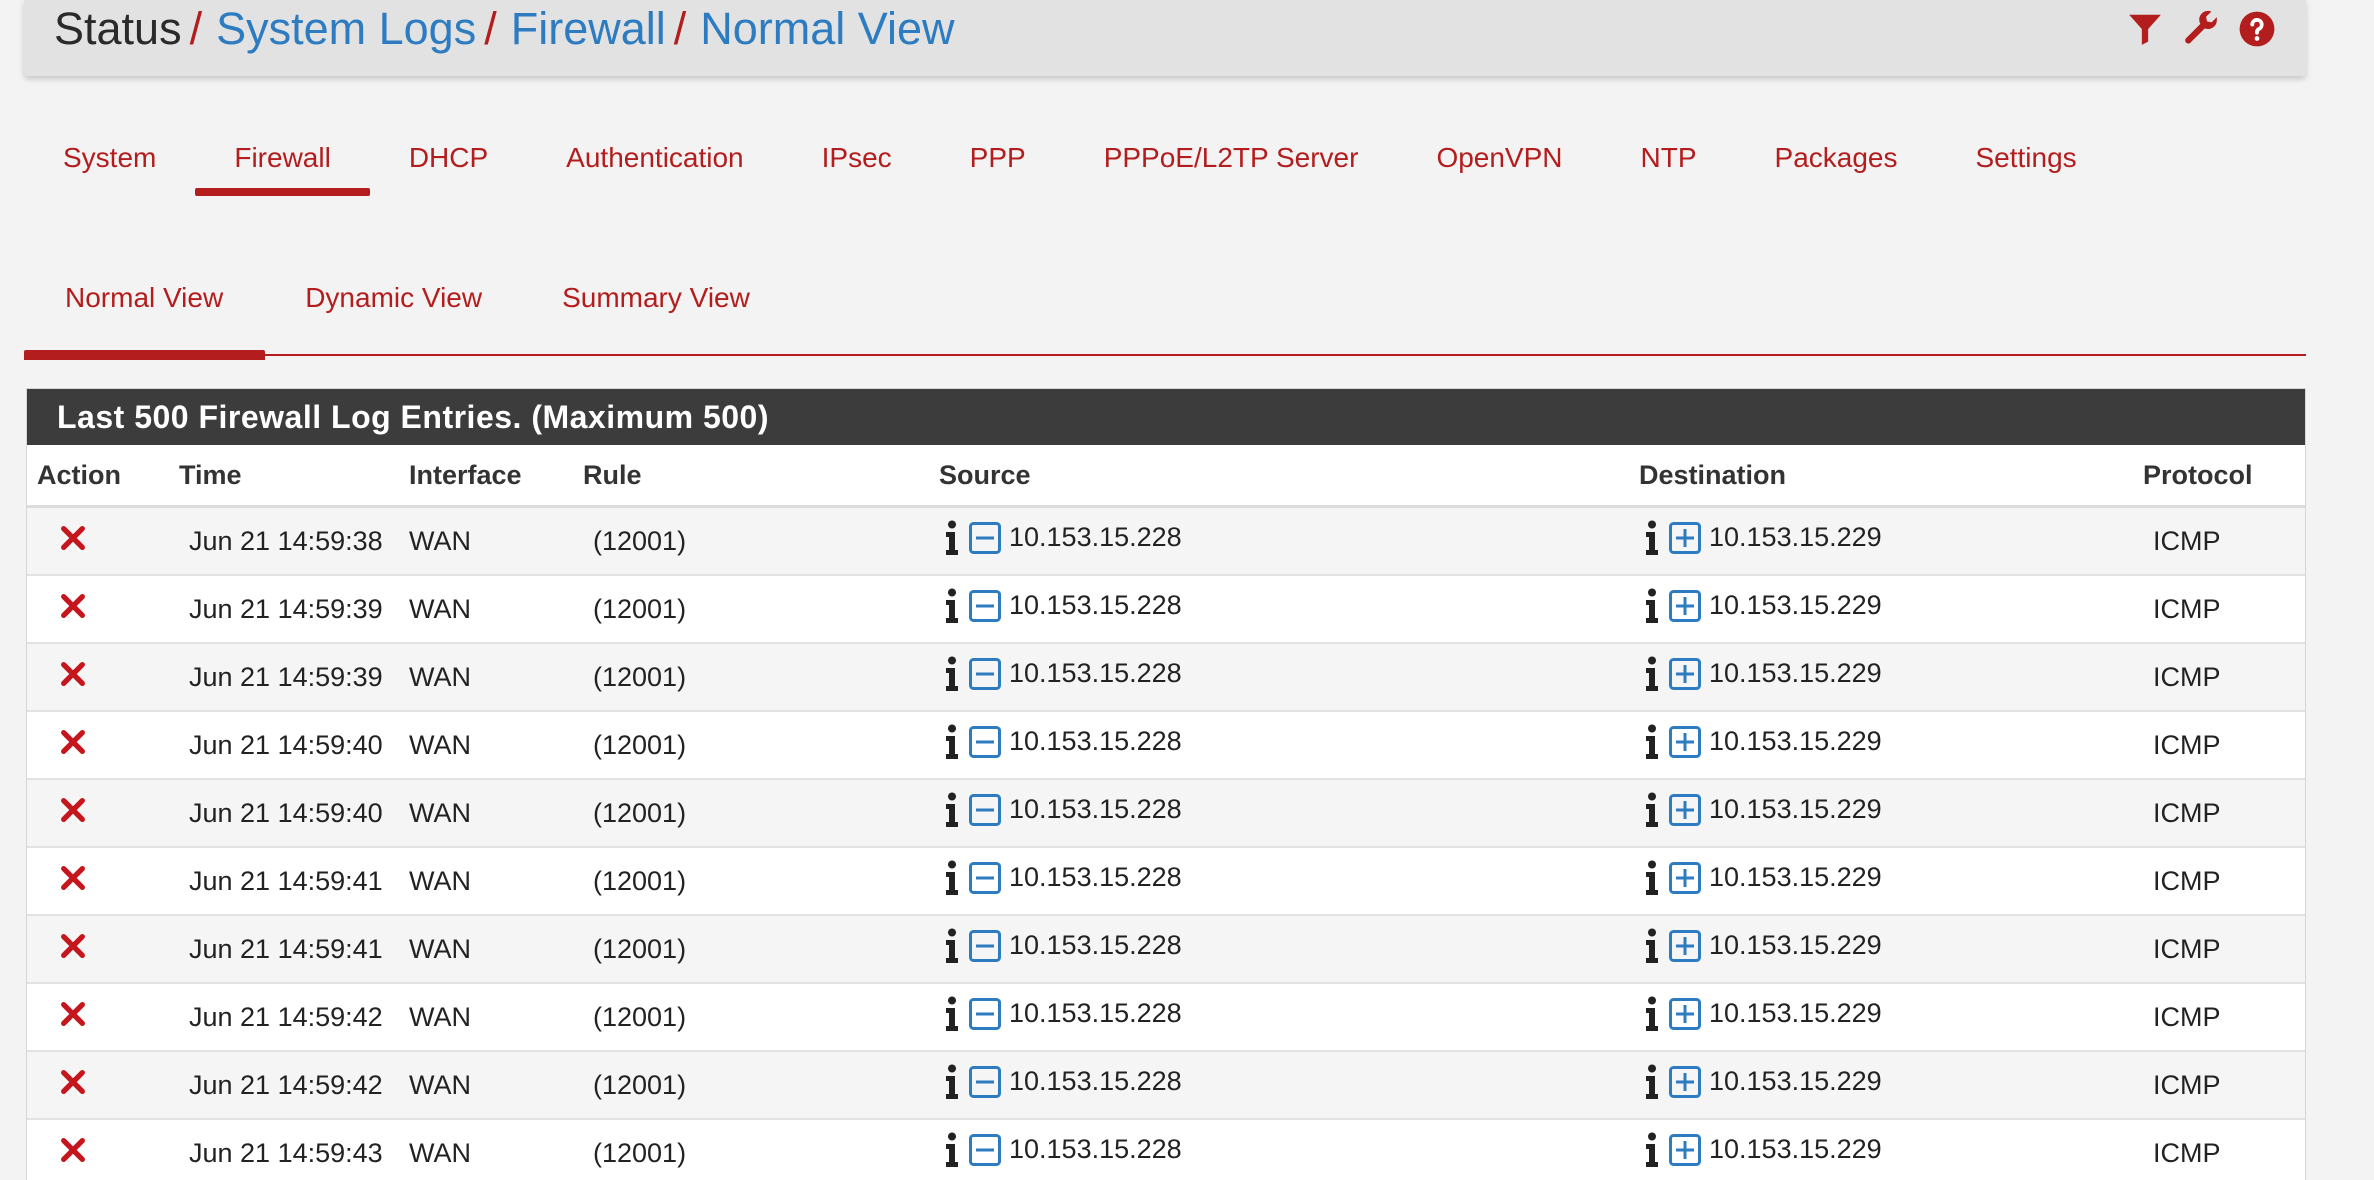 The image size is (2374, 1180). What do you see at coordinates (656, 311) in the screenshot?
I see `tab-summary-view: Summary View` at bounding box center [656, 311].